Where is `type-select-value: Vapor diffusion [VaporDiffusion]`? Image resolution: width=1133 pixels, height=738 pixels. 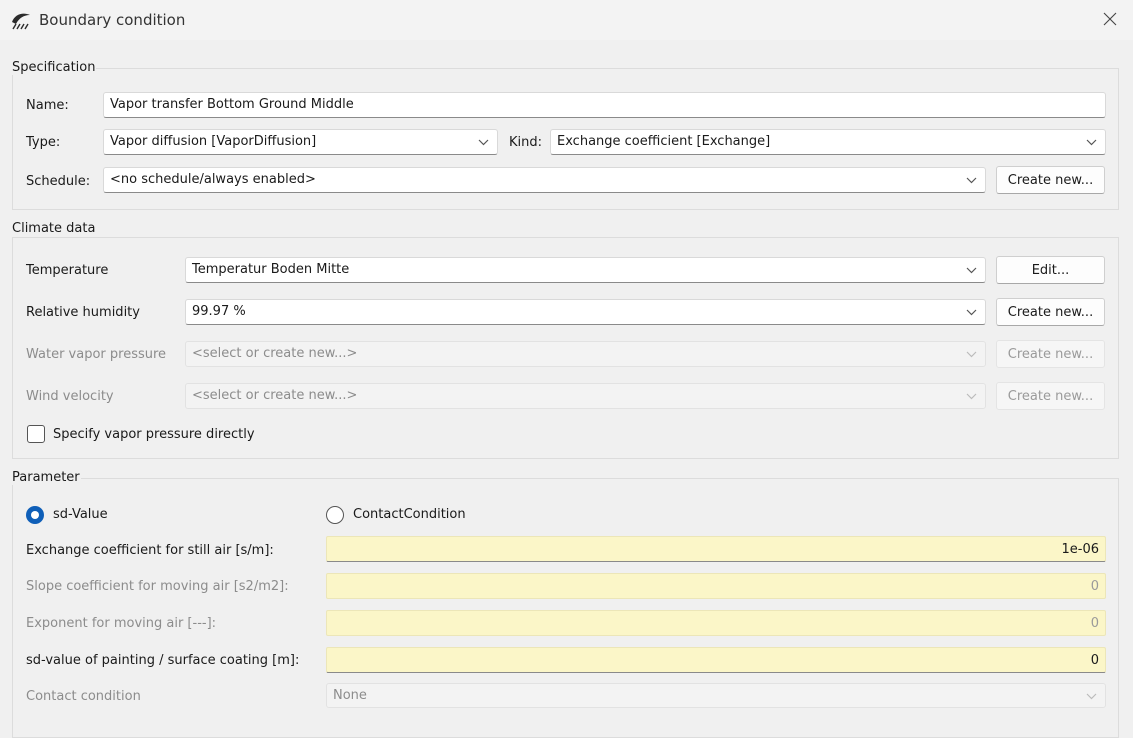 type-select-value: Vapor diffusion [VaporDiffusion] is located at coordinates (213, 141).